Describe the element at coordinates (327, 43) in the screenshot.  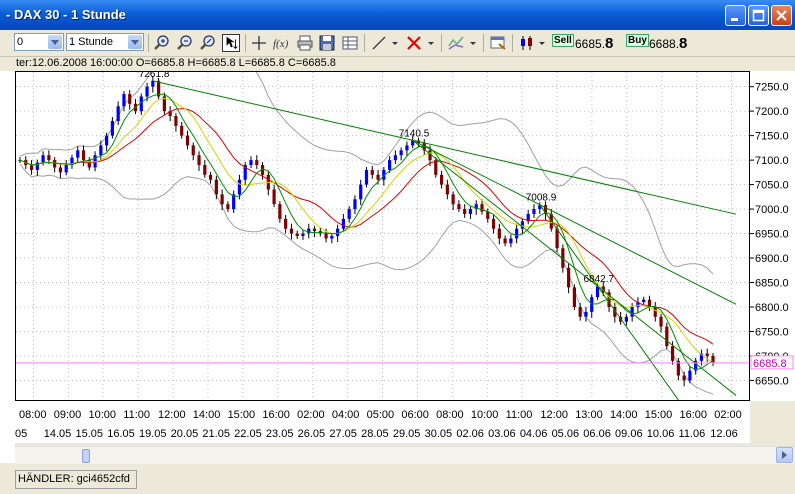
I see `save-icon` at that location.